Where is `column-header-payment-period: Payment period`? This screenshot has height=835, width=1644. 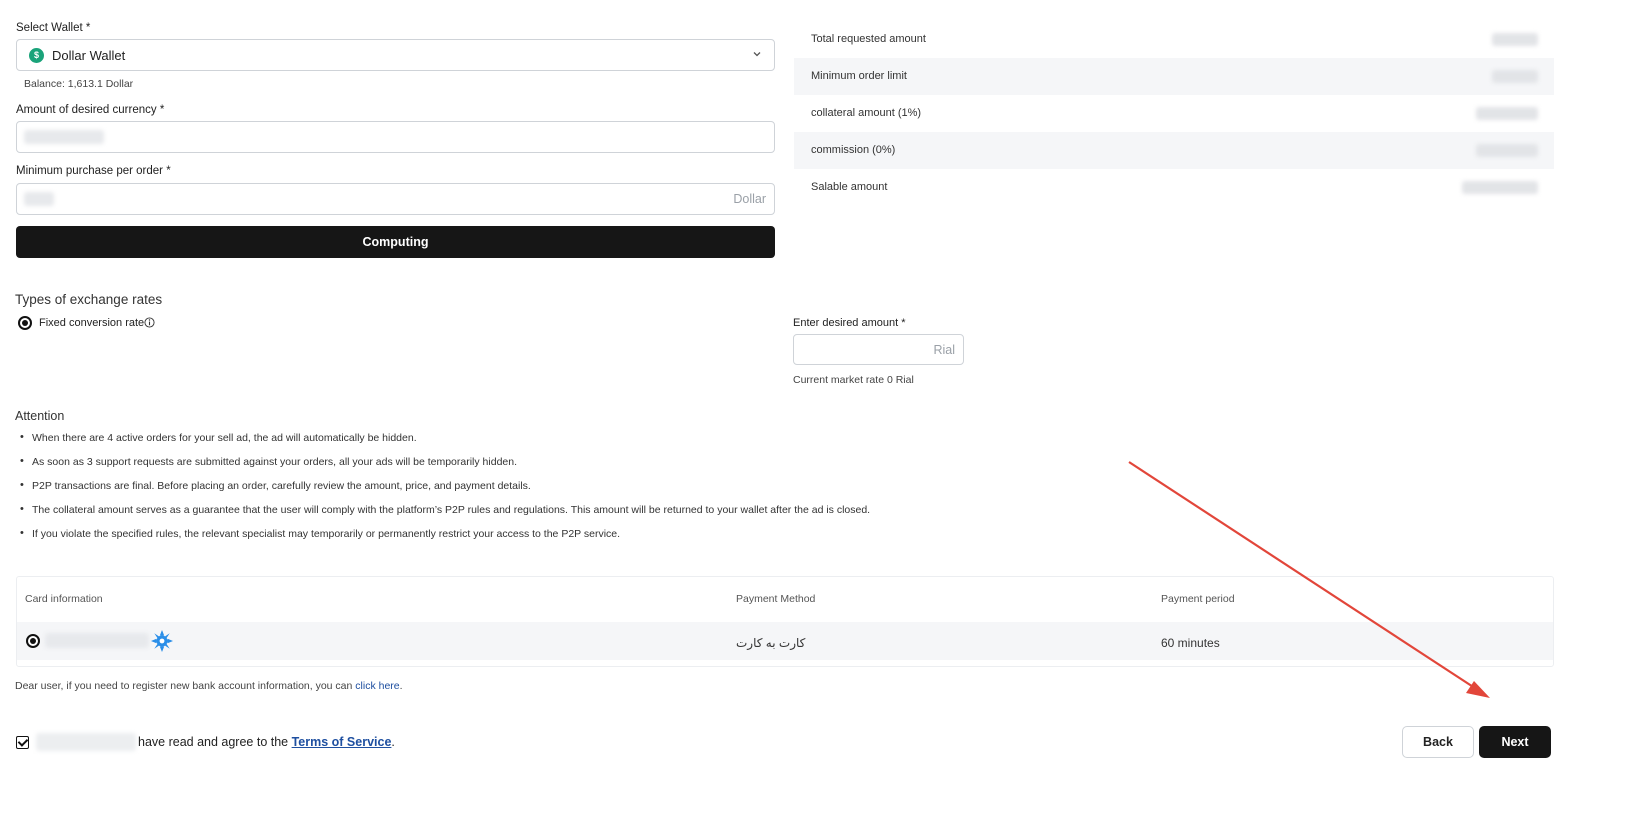
column-header-payment-period: Payment period is located at coordinates (1198, 599).